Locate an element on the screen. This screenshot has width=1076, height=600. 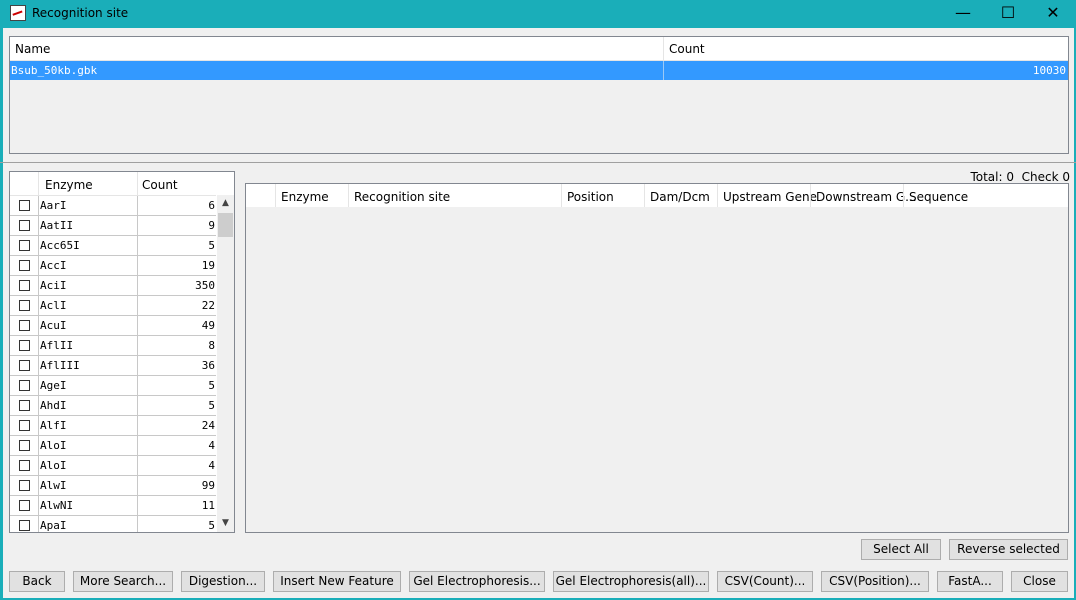
totals: Total: 0 Check 0 is located at coordinates (1020, 177).